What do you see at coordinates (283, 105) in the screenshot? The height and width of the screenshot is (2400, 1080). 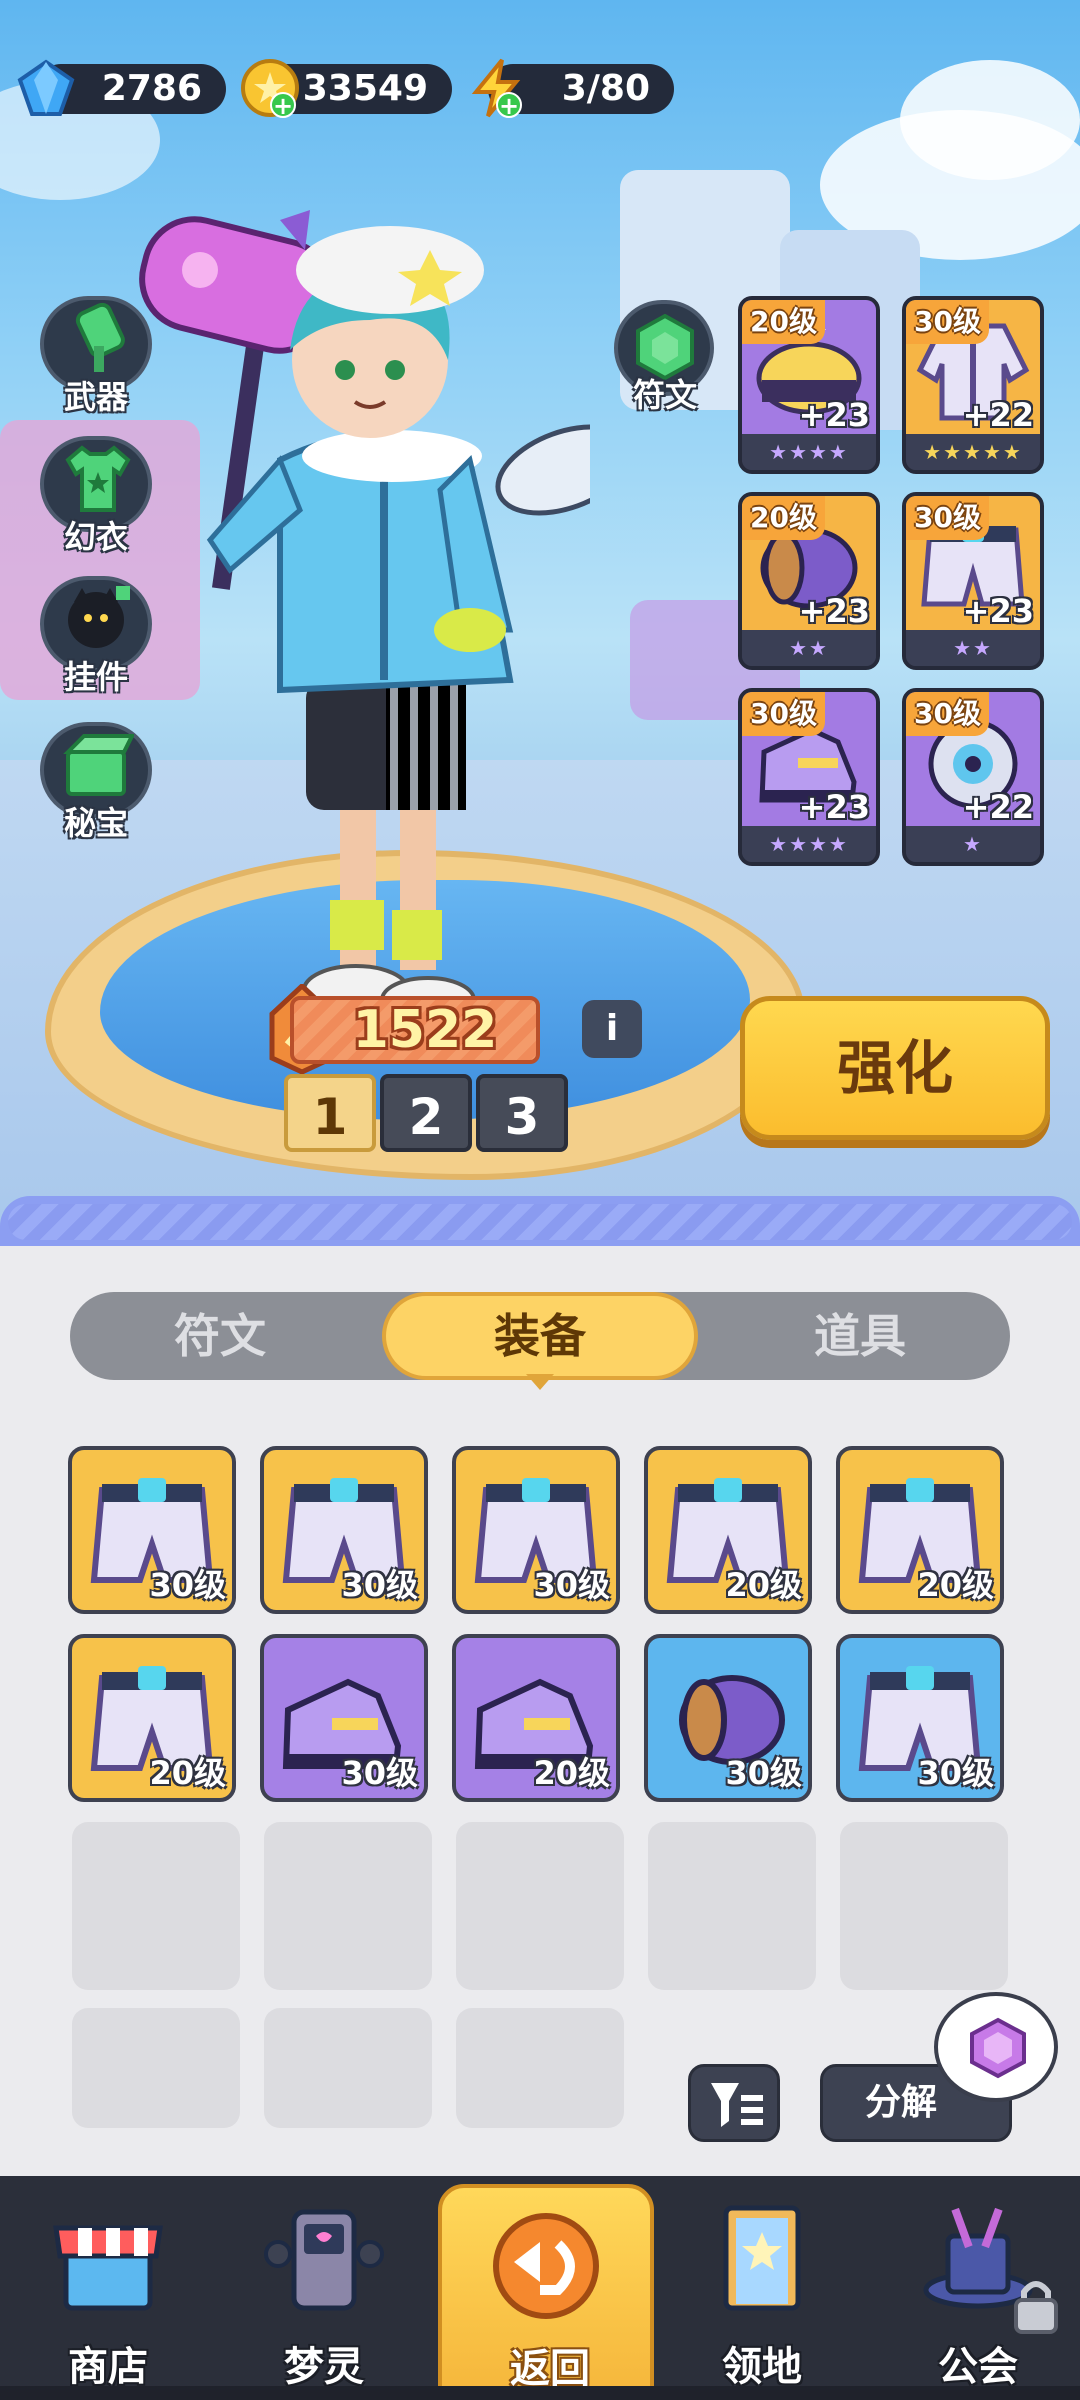 I see `add-coins-button: +` at bounding box center [283, 105].